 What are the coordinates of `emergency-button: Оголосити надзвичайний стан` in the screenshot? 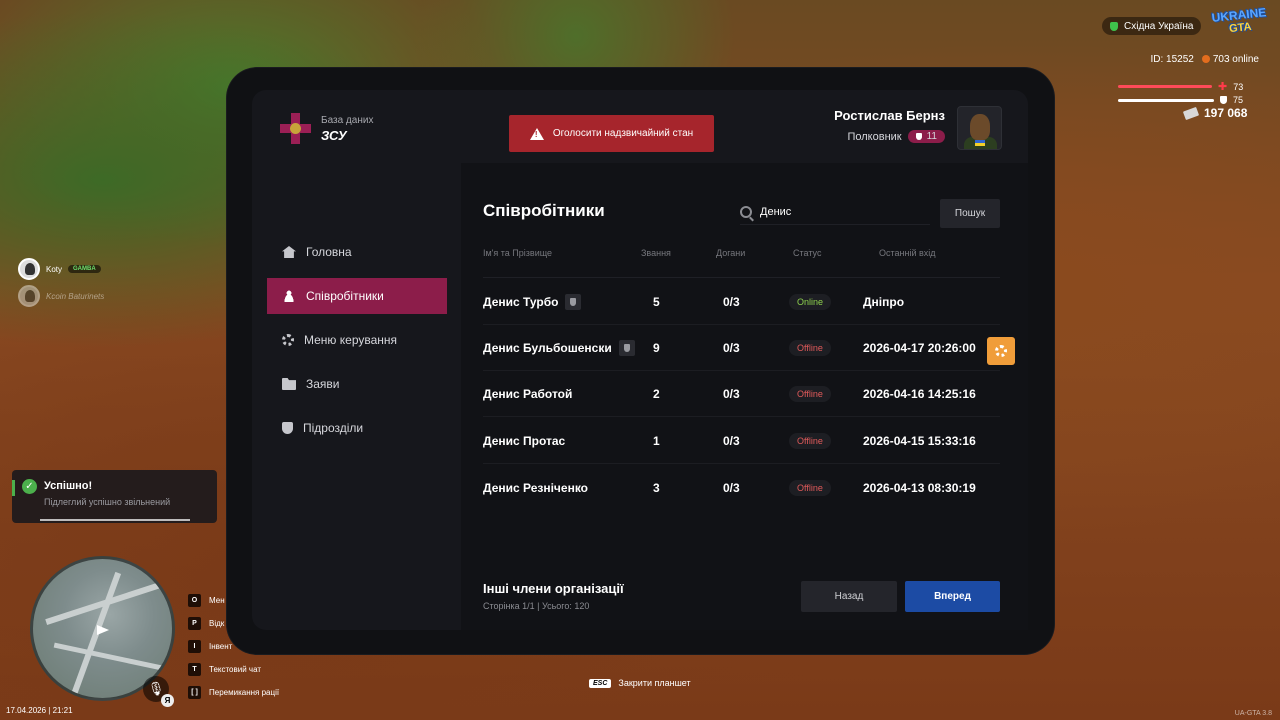 It's located at (611, 133).